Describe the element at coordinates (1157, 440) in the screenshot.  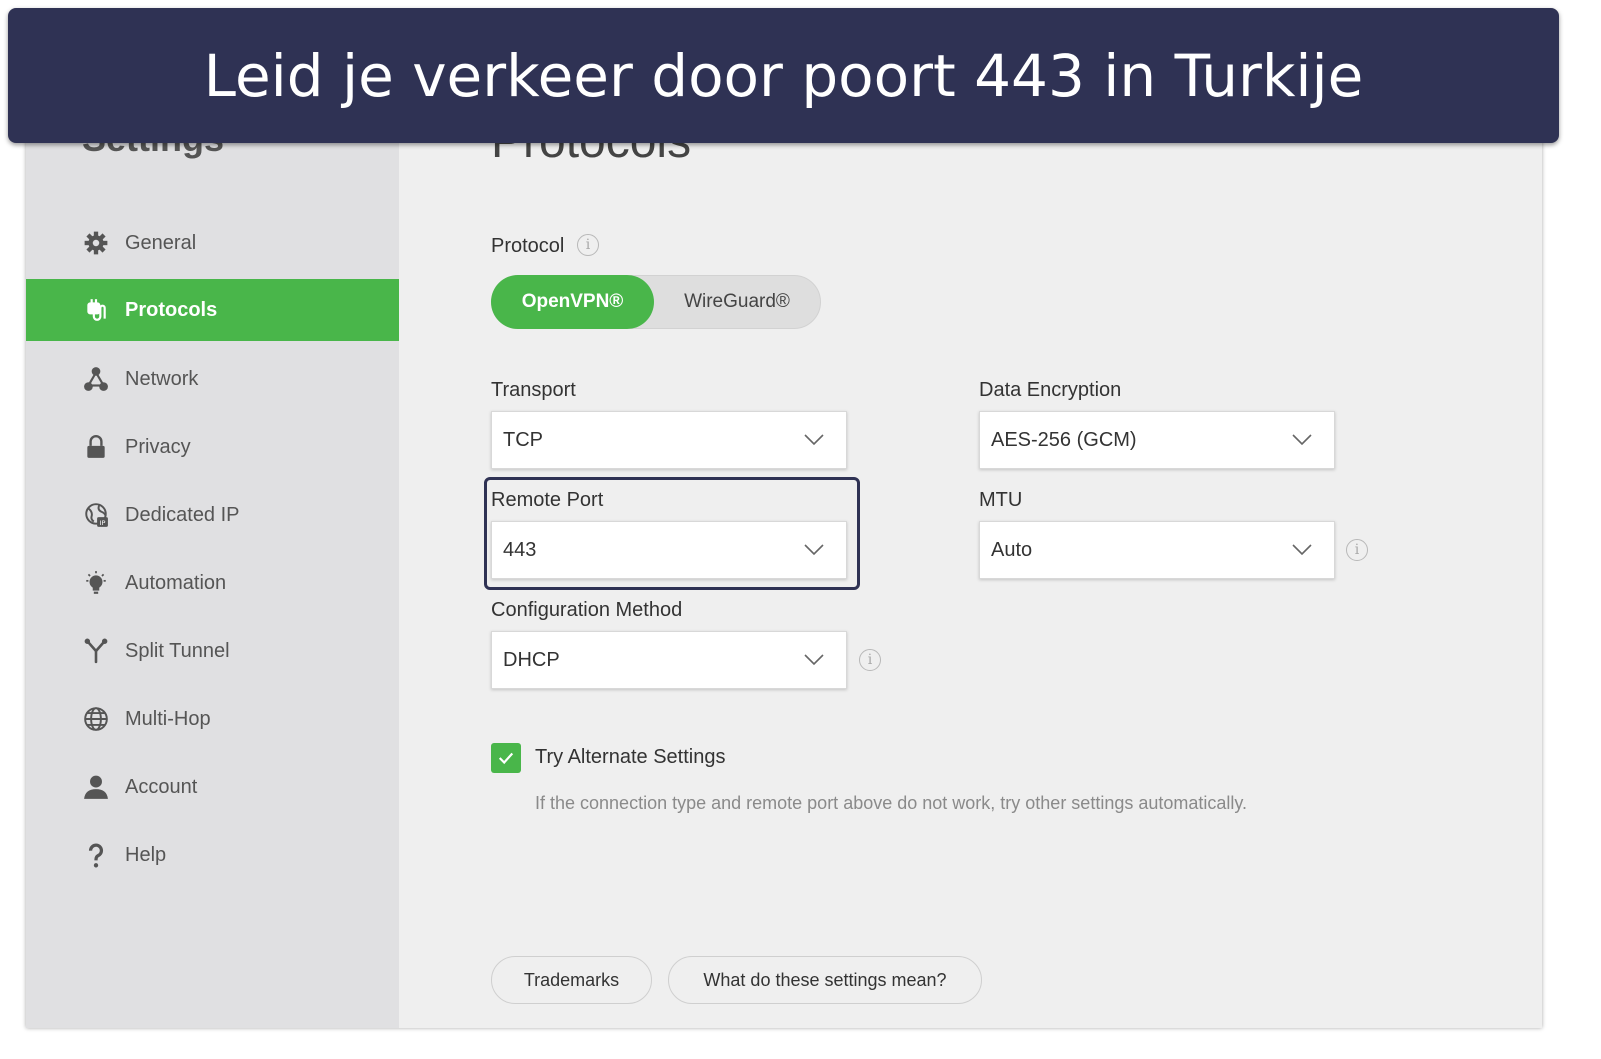
I see `data-encryption-select: AES-256 (GCM)` at that location.